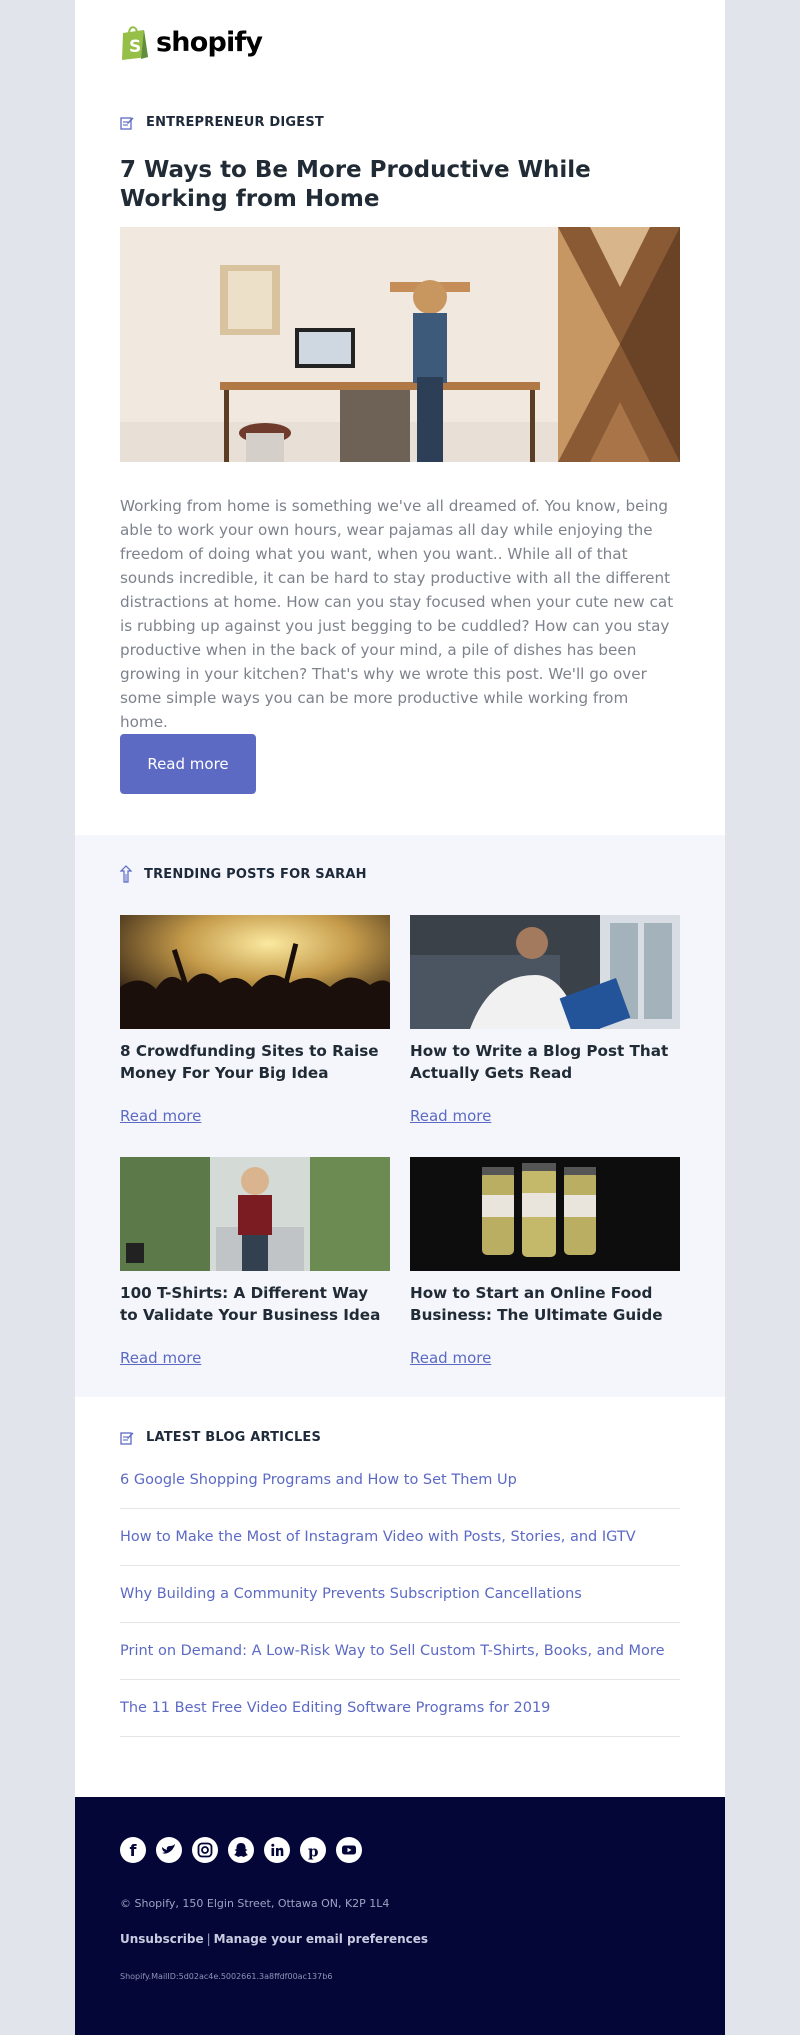 The image size is (800, 2035). Describe the element at coordinates (205, 1850) in the screenshot. I see `instagram-icon` at that location.